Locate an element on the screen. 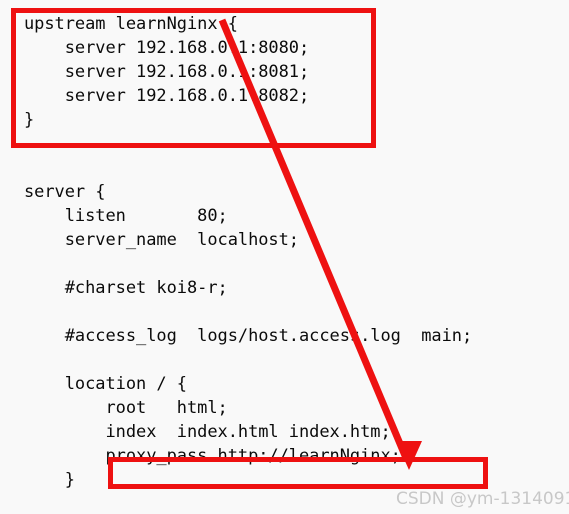 The height and width of the screenshot is (514, 569). csdn-watermark: CSDN @ym-13140912 is located at coordinates (482, 499).